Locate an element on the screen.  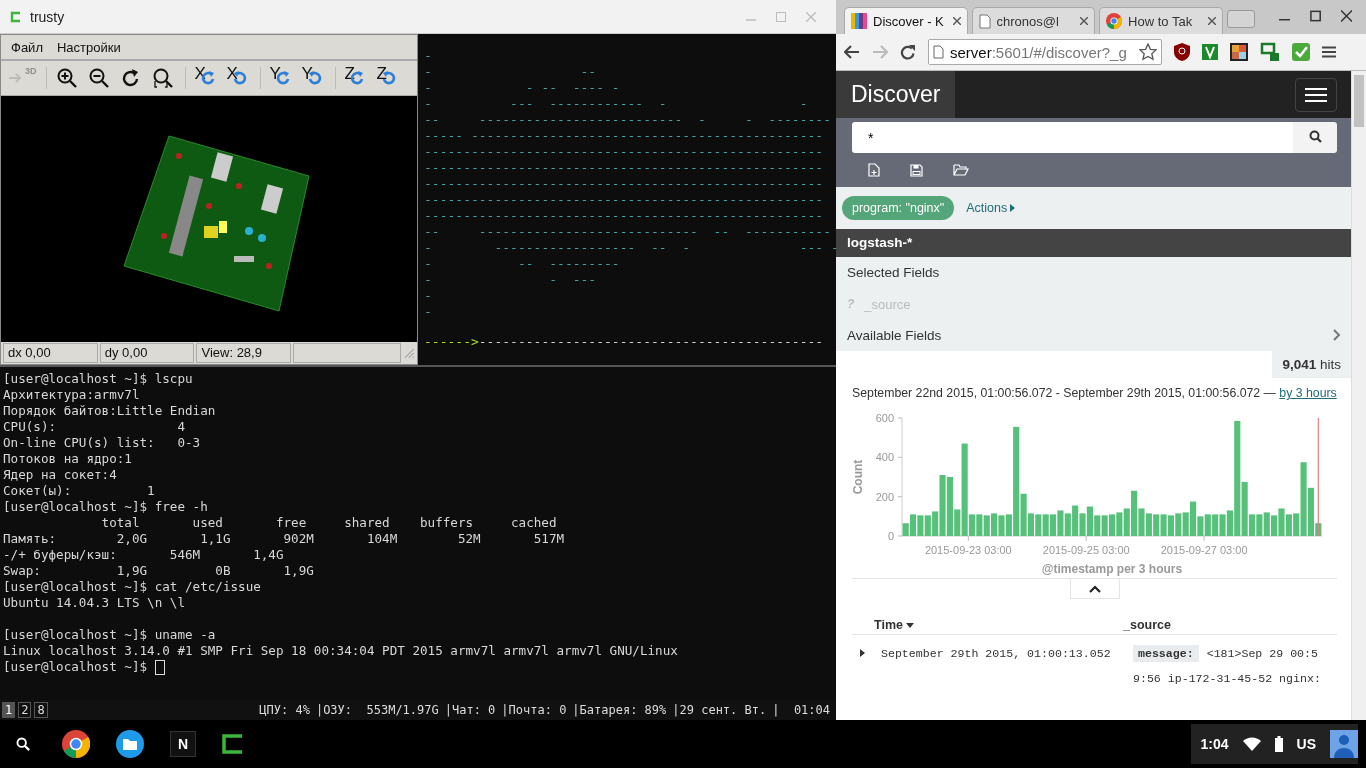
new-tab-button is located at coordinates (1240, 19).